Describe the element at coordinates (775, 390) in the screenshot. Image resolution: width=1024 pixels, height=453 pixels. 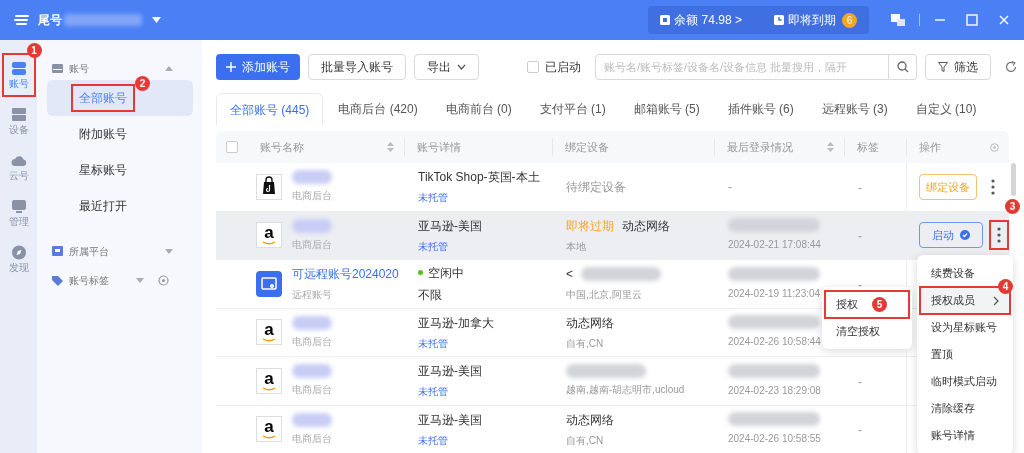
I see `login-time: 2024-02-23 18:29:08` at that location.